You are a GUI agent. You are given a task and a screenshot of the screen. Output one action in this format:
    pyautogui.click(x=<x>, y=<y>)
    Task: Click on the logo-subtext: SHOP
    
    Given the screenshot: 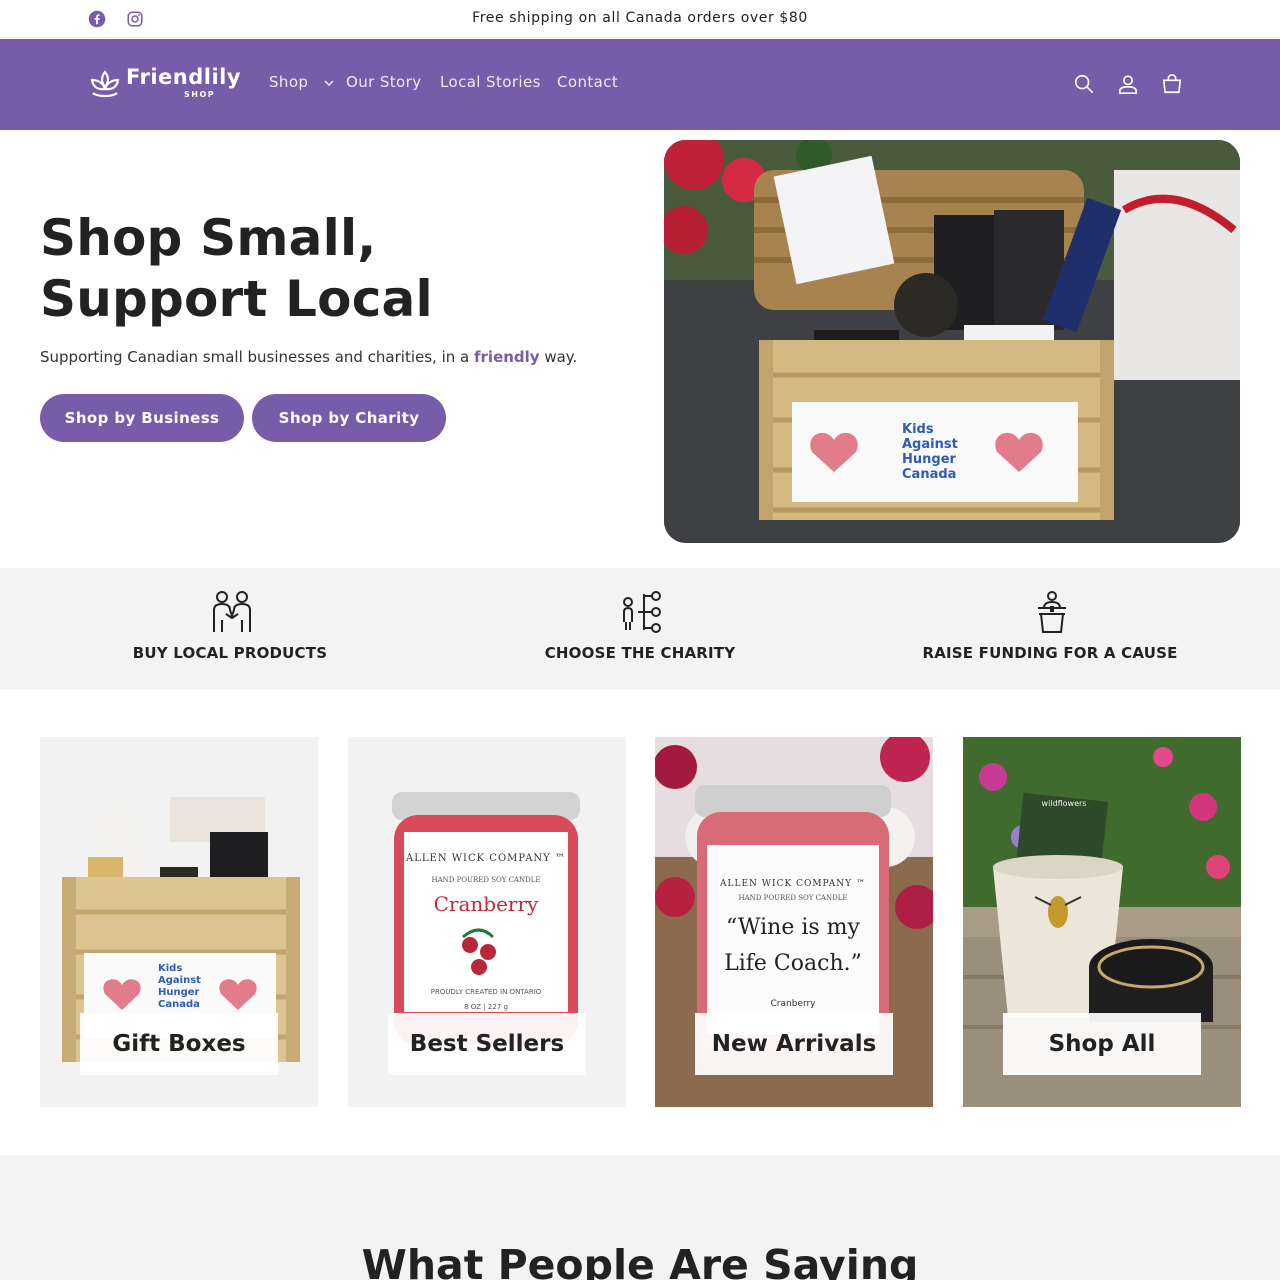 What is the action you would take?
    pyautogui.click(x=200, y=94)
    